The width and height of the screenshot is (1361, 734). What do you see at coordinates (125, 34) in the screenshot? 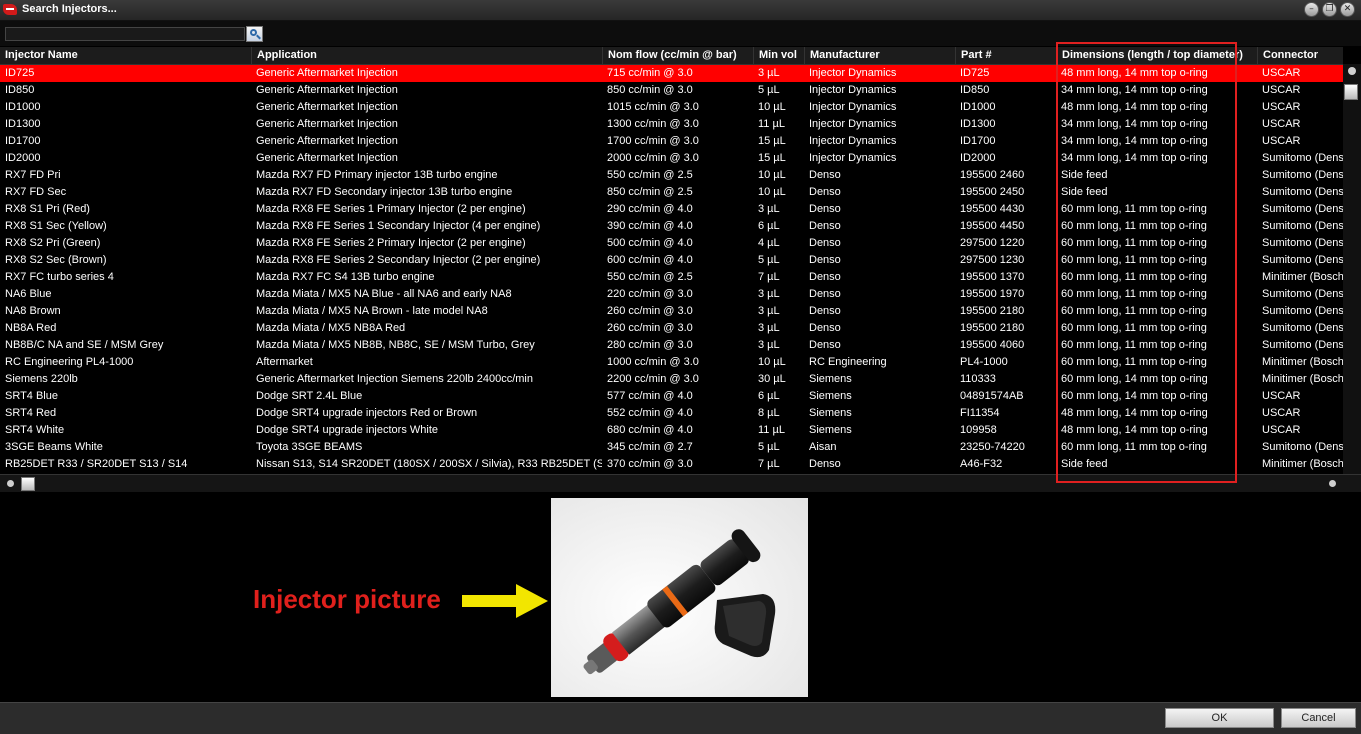
I see `search-input` at bounding box center [125, 34].